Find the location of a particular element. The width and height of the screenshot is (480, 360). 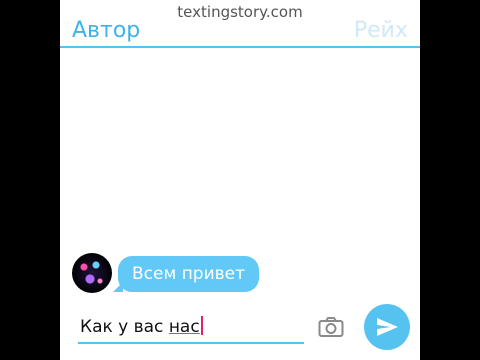

send-icon is located at coordinates (387, 327).